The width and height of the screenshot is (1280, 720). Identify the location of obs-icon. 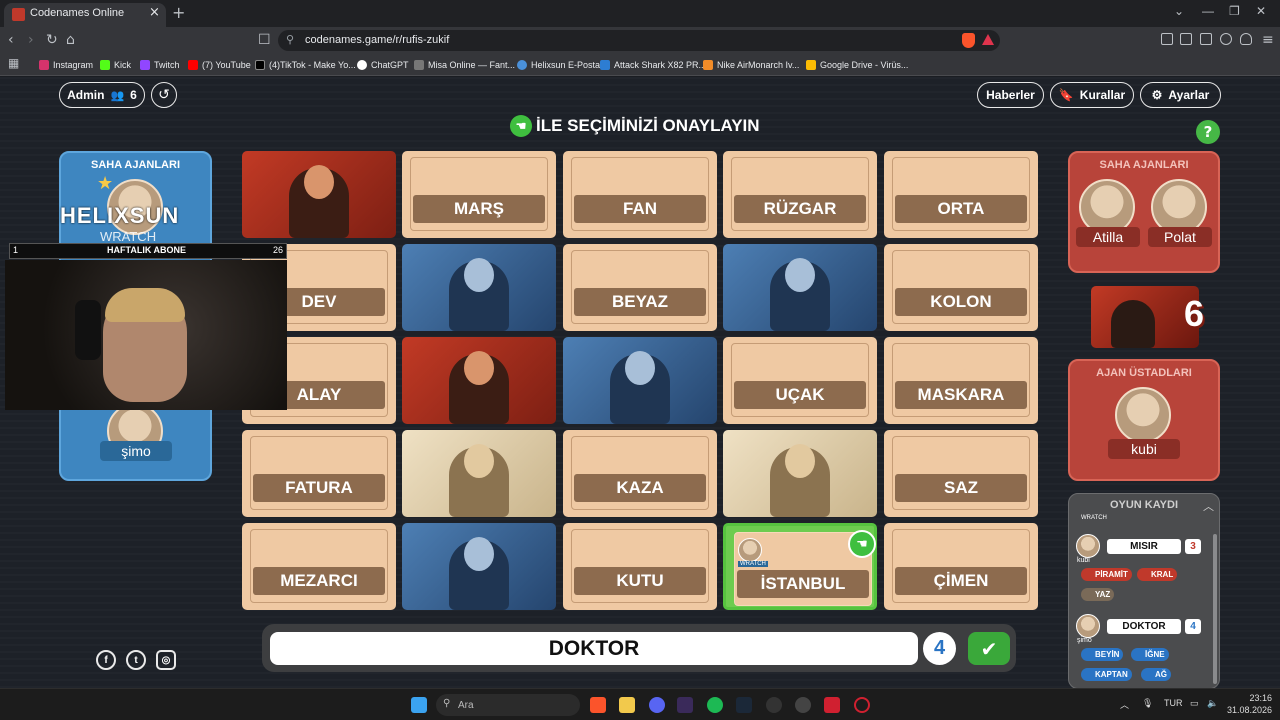
(774, 705).